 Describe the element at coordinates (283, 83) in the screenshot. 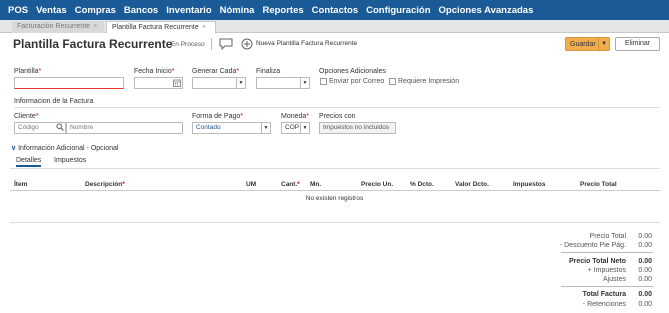

I see `finaliza-select: ▼` at that location.